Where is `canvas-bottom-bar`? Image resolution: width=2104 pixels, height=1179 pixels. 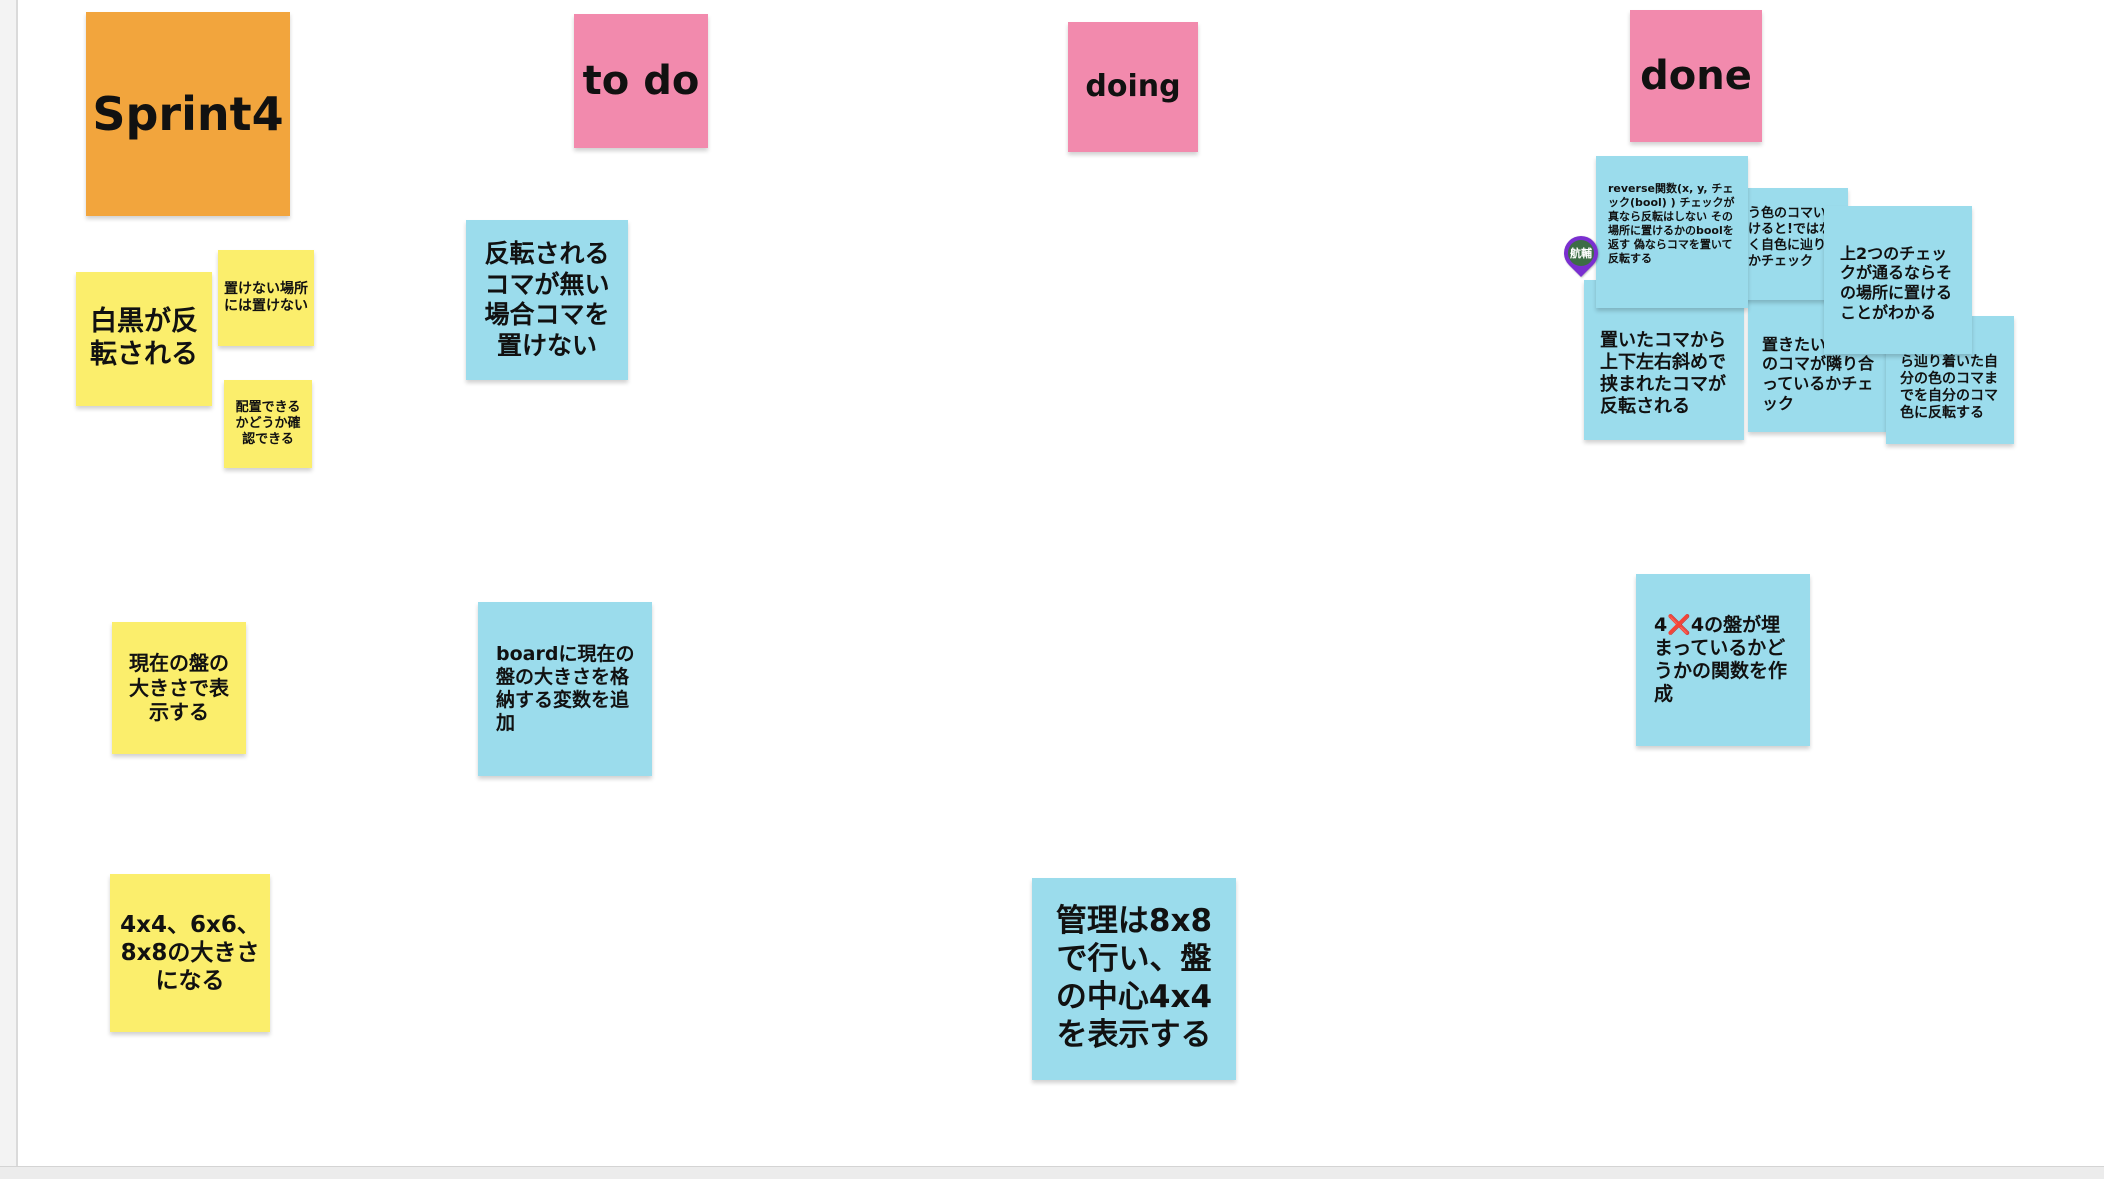 canvas-bottom-bar is located at coordinates (1052, 1172).